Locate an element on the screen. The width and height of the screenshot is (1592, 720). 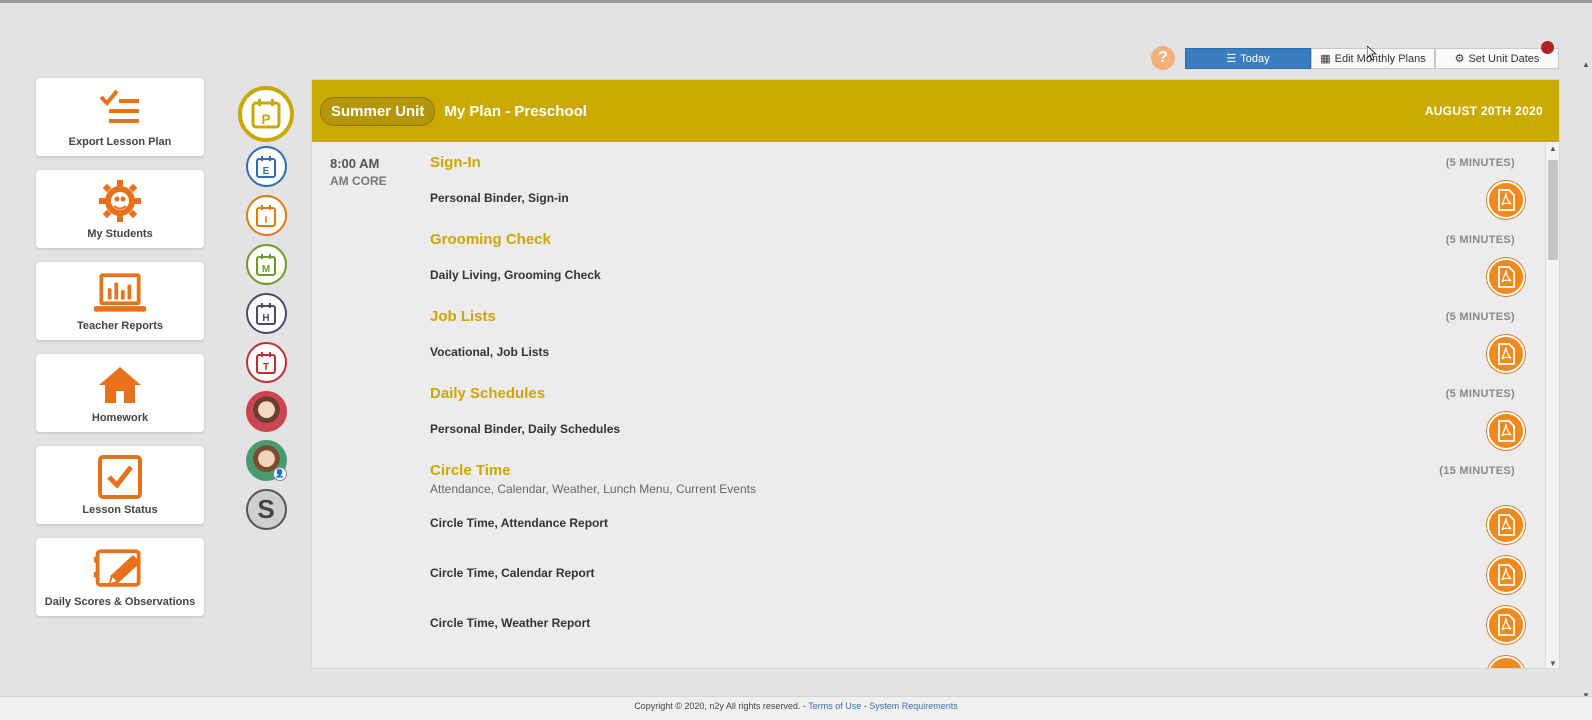
section-title: Circle Time is located at coordinates (470, 470).